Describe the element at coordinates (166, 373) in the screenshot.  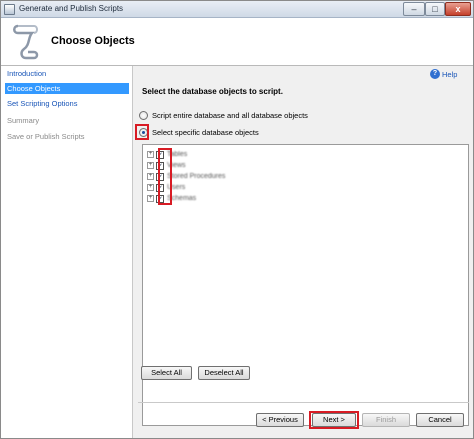
I see `select-all-button: Select All` at that location.